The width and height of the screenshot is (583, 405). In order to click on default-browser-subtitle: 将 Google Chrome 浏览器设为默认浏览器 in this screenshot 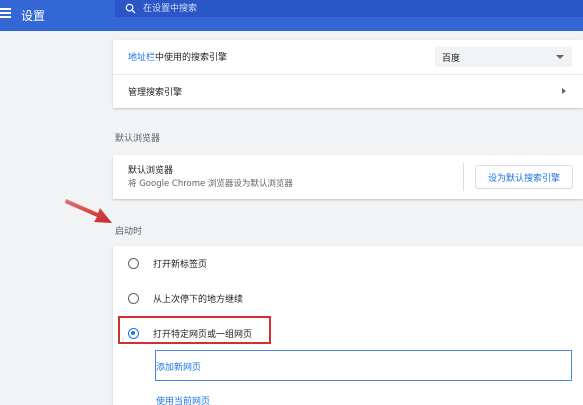, I will do `click(210, 184)`.